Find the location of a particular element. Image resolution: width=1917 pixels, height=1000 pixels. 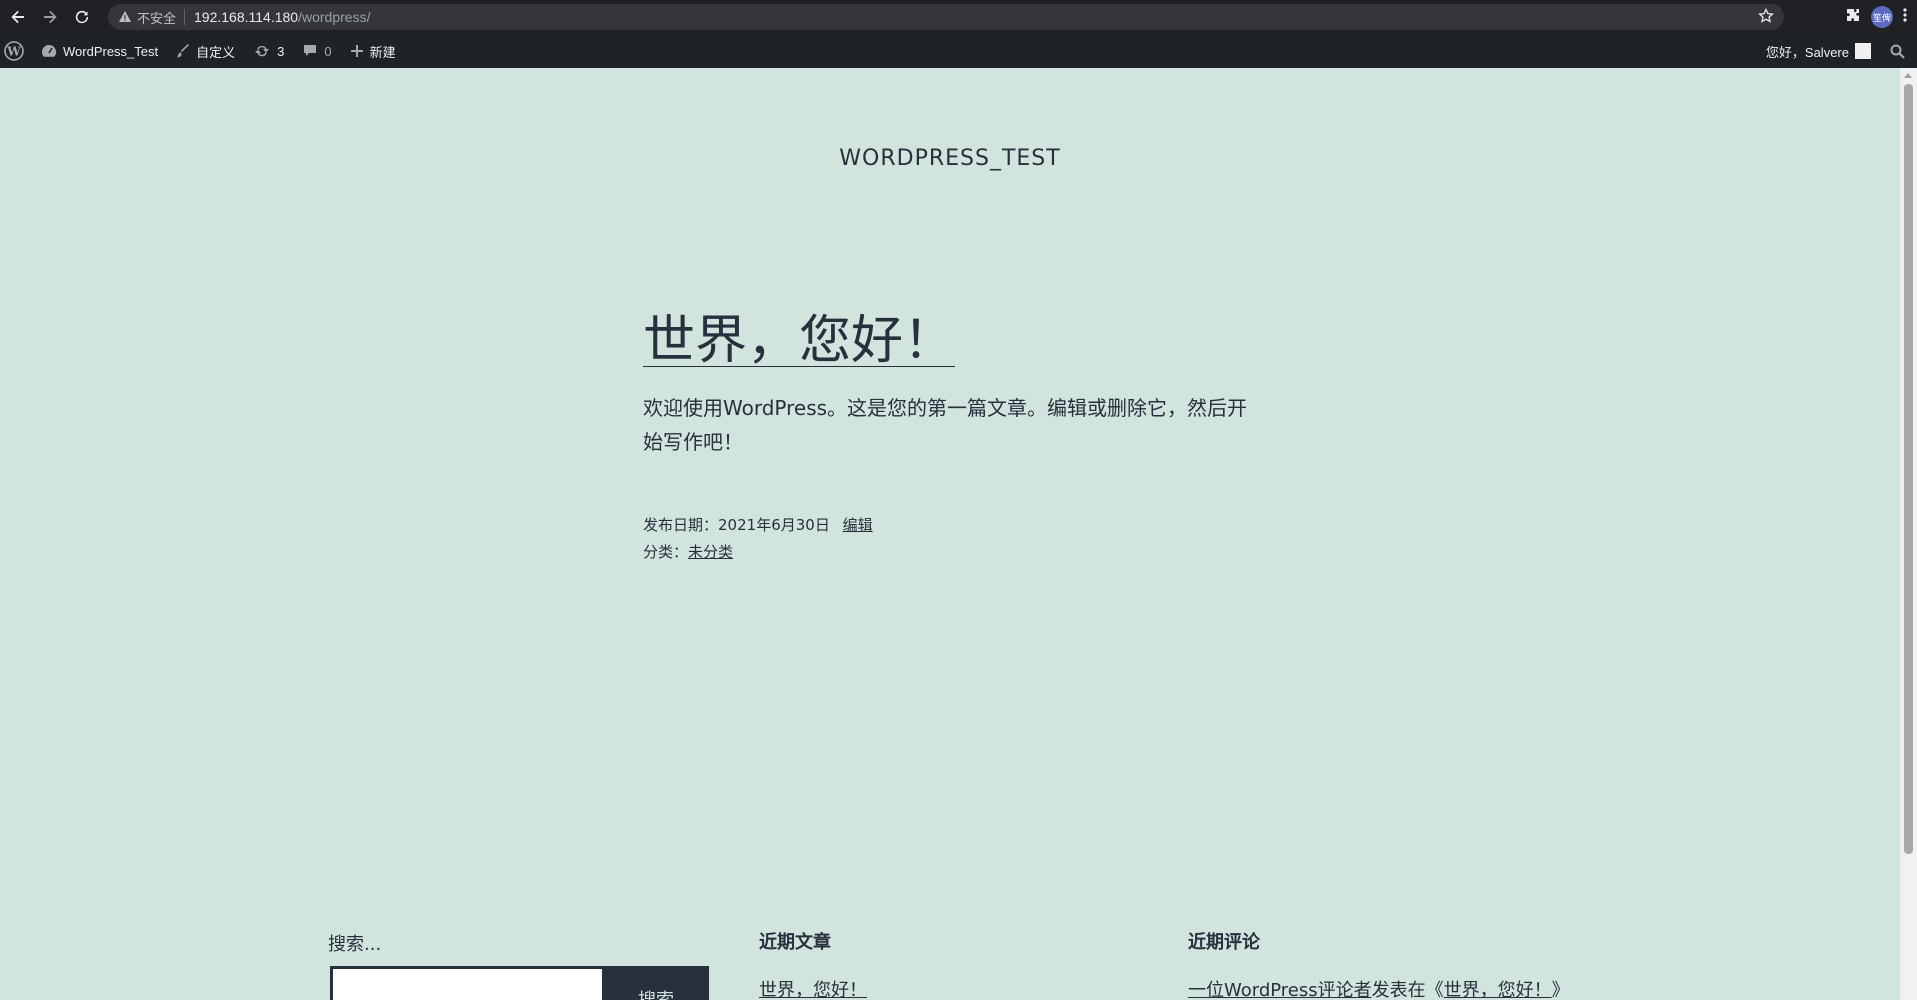

reload-button is located at coordinates (82, 17).